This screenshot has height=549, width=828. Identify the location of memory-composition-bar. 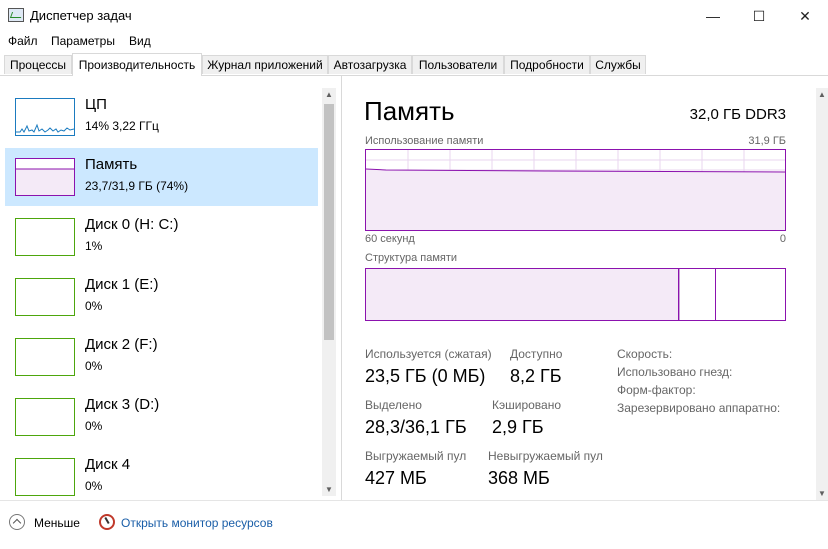
(575, 294).